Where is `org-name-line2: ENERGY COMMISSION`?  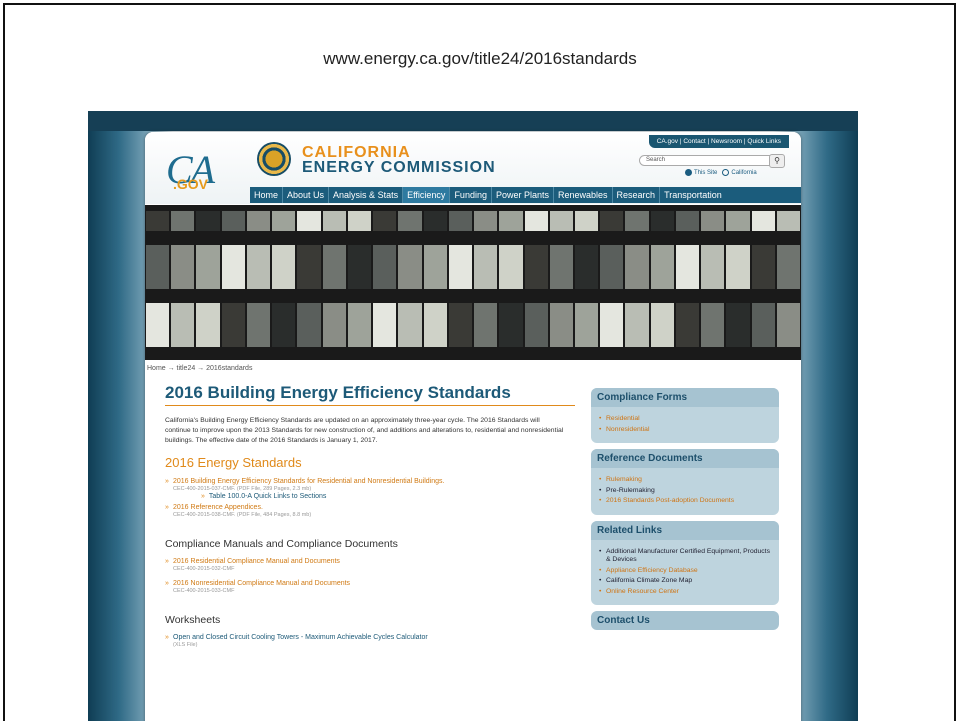 org-name-line2: ENERGY COMMISSION is located at coordinates (399, 168).